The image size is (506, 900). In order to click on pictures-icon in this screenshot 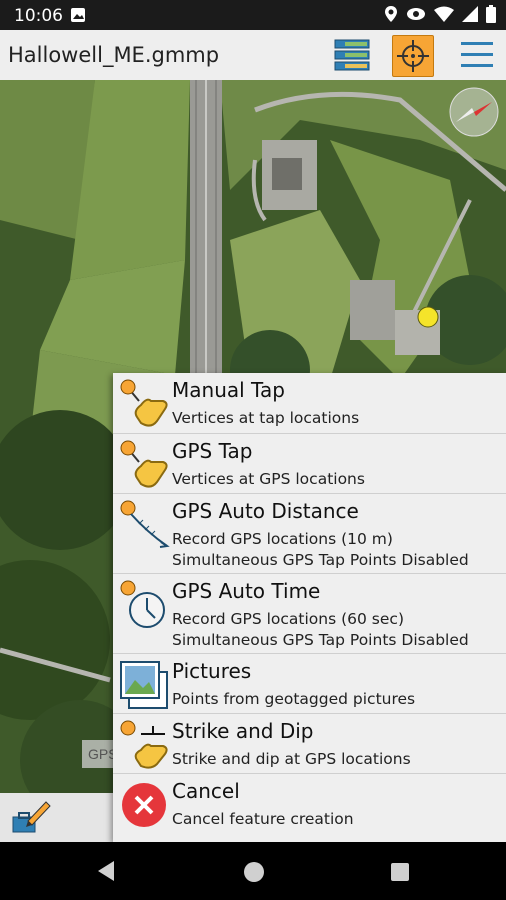, I will do `click(144, 685)`.